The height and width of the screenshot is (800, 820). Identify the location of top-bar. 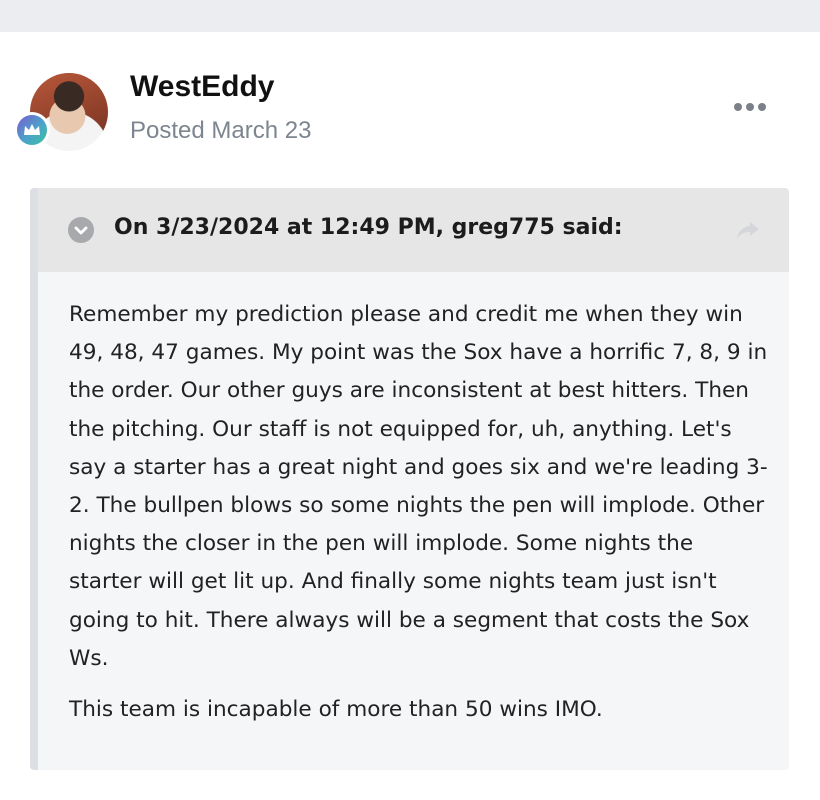
(410, 16).